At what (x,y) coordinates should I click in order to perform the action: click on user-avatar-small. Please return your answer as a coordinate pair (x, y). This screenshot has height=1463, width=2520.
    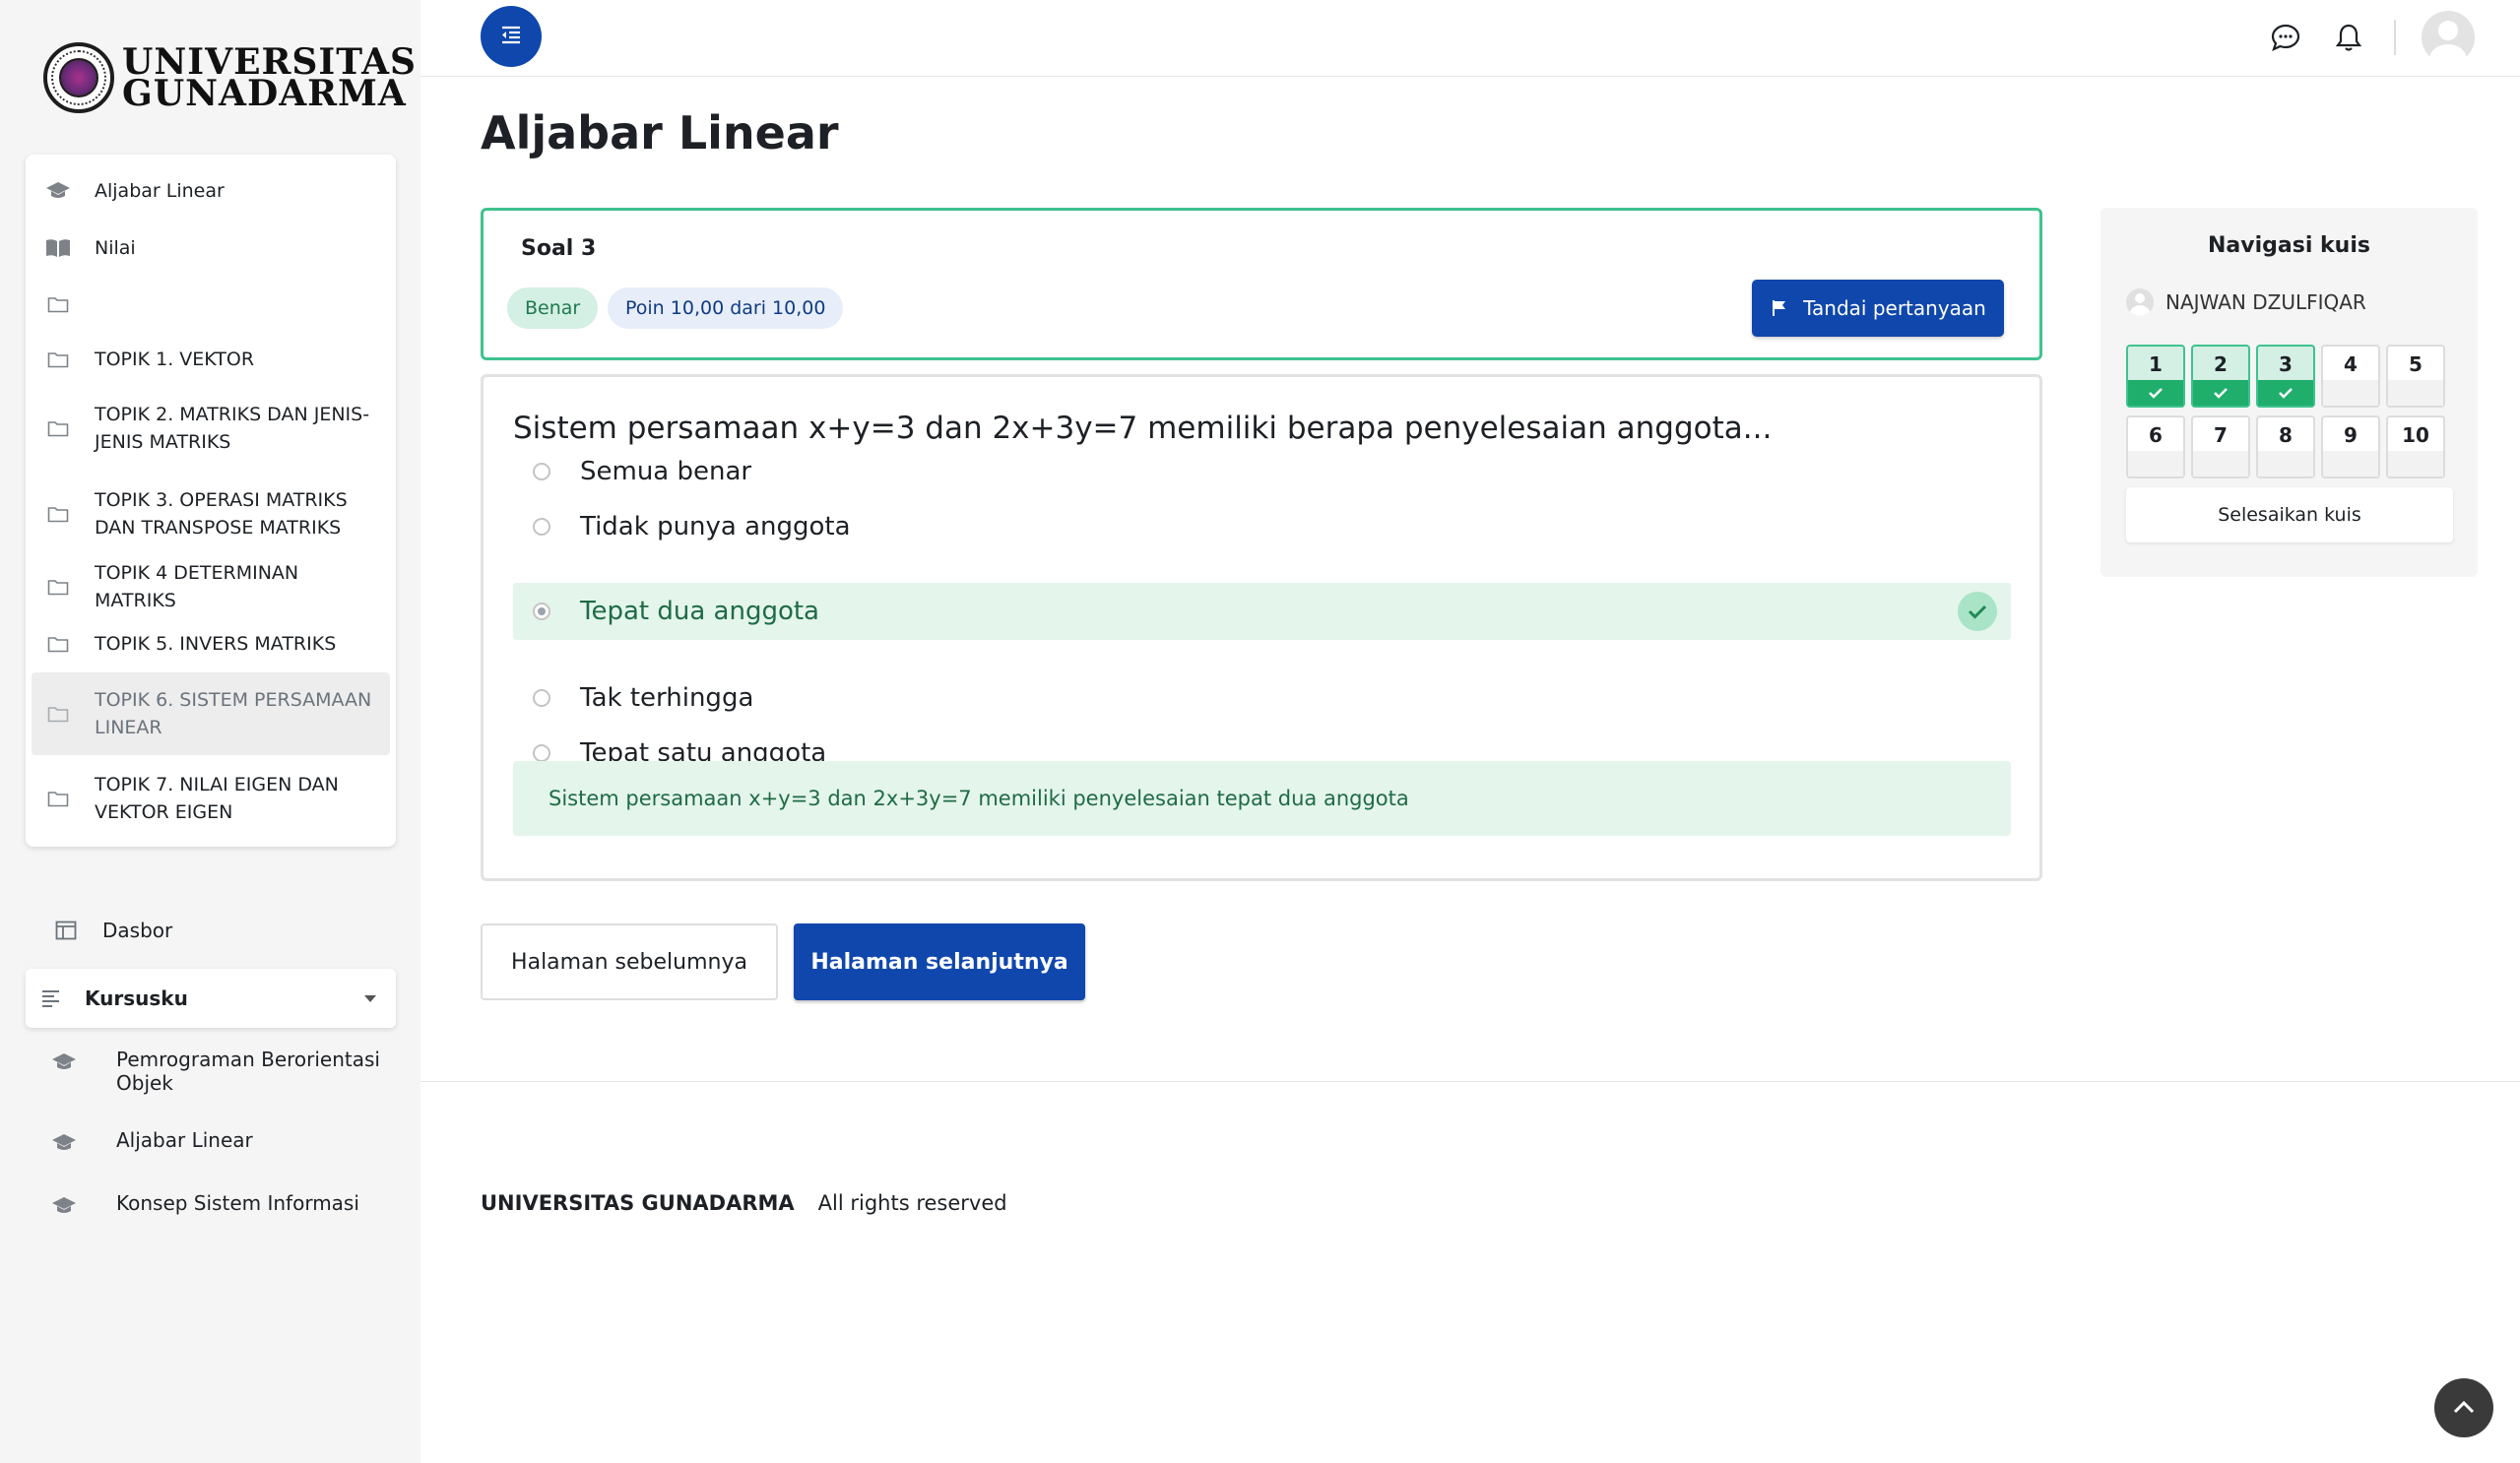
    Looking at the image, I should click on (2140, 302).